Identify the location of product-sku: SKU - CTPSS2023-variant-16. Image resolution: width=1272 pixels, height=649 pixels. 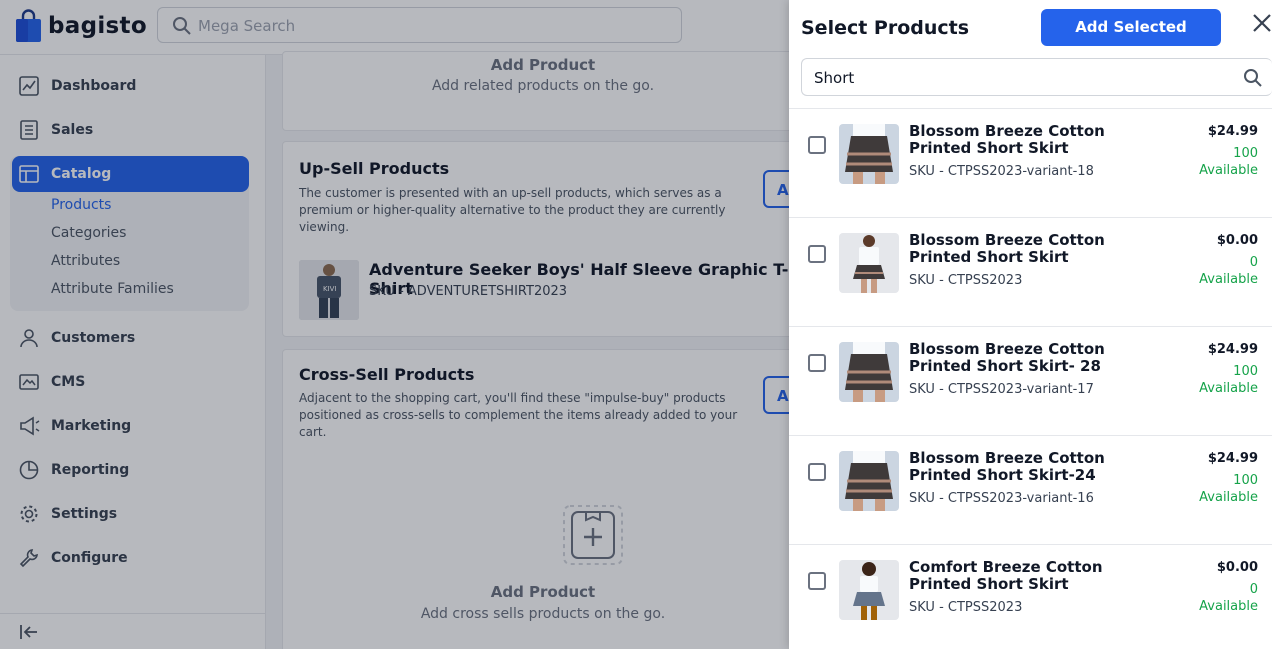
(1001, 498).